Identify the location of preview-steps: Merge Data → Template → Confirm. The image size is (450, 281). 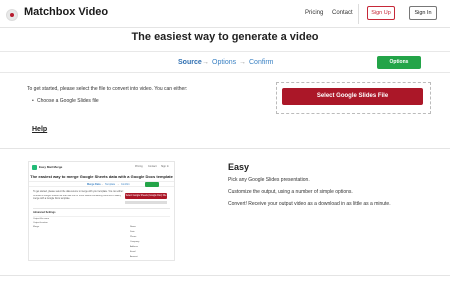
(101, 184).